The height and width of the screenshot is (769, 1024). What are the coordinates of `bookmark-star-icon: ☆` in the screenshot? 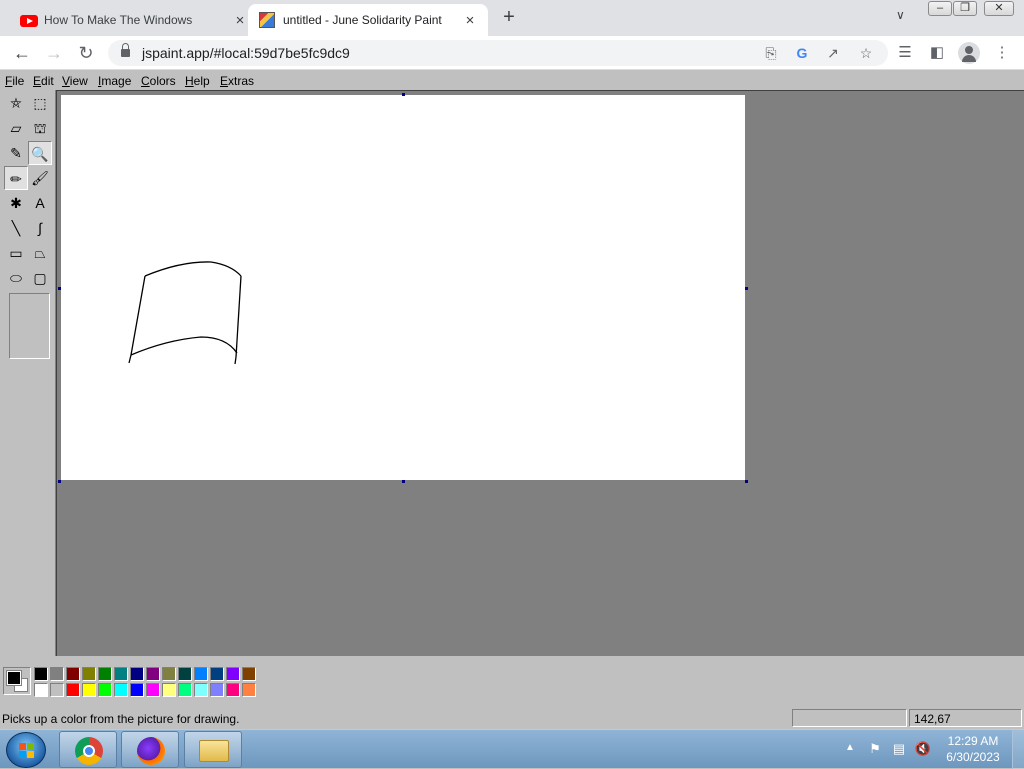 It's located at (866, 53).